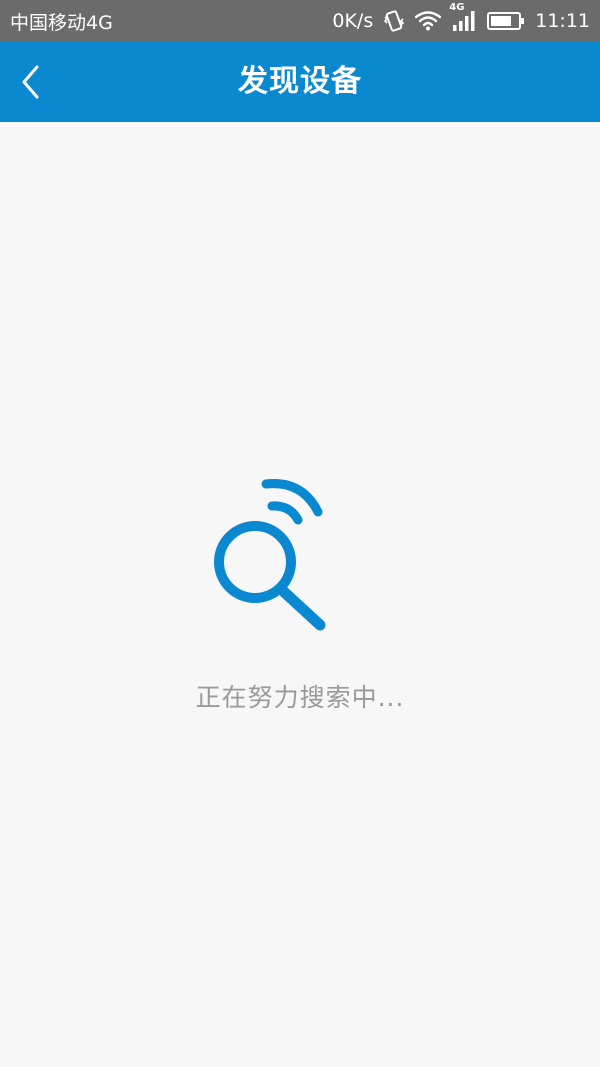 The height and width of the screenshot is (1067, 600). Describe the element at coordinates (506, 21) in the screenshot. I see `battery-icon` at that location.